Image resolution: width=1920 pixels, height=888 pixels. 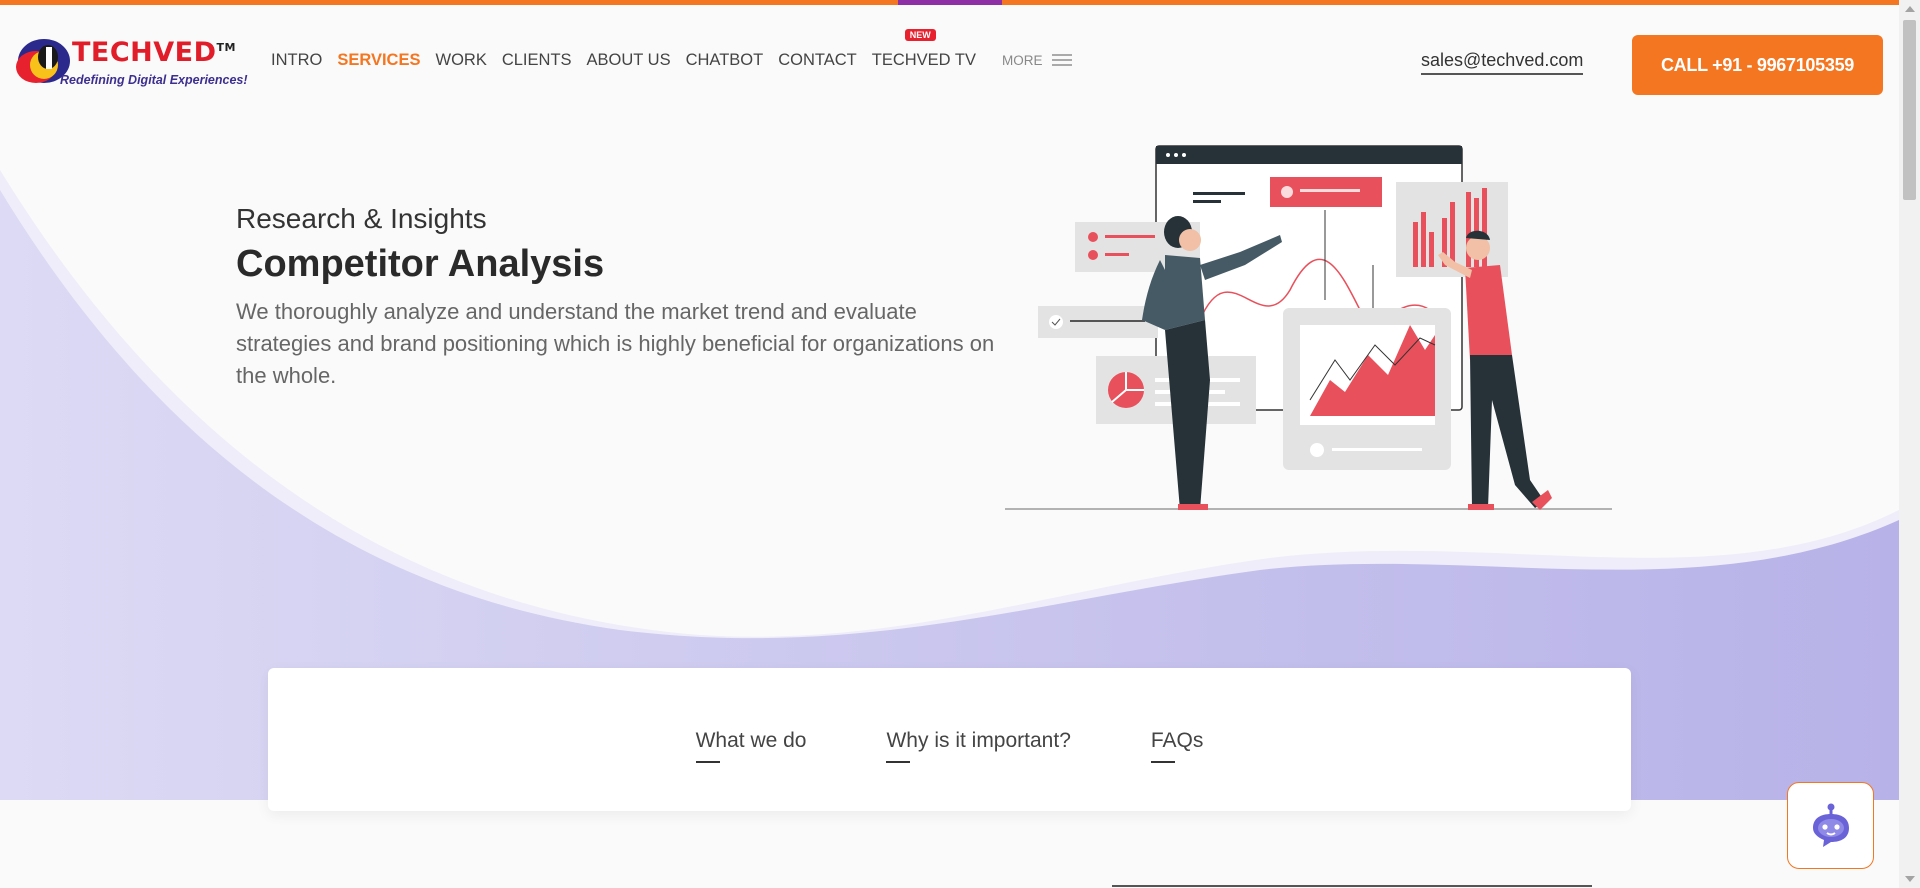 What do you see at coordinates (923, 49) in the screenshot?
I see `nav-item-techved-tv: TECHVED TV NEW` at bounding box center [923, 49].